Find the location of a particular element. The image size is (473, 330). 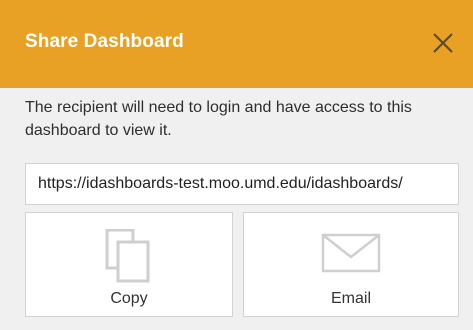

close-icon is located at coordinates (443, 43).